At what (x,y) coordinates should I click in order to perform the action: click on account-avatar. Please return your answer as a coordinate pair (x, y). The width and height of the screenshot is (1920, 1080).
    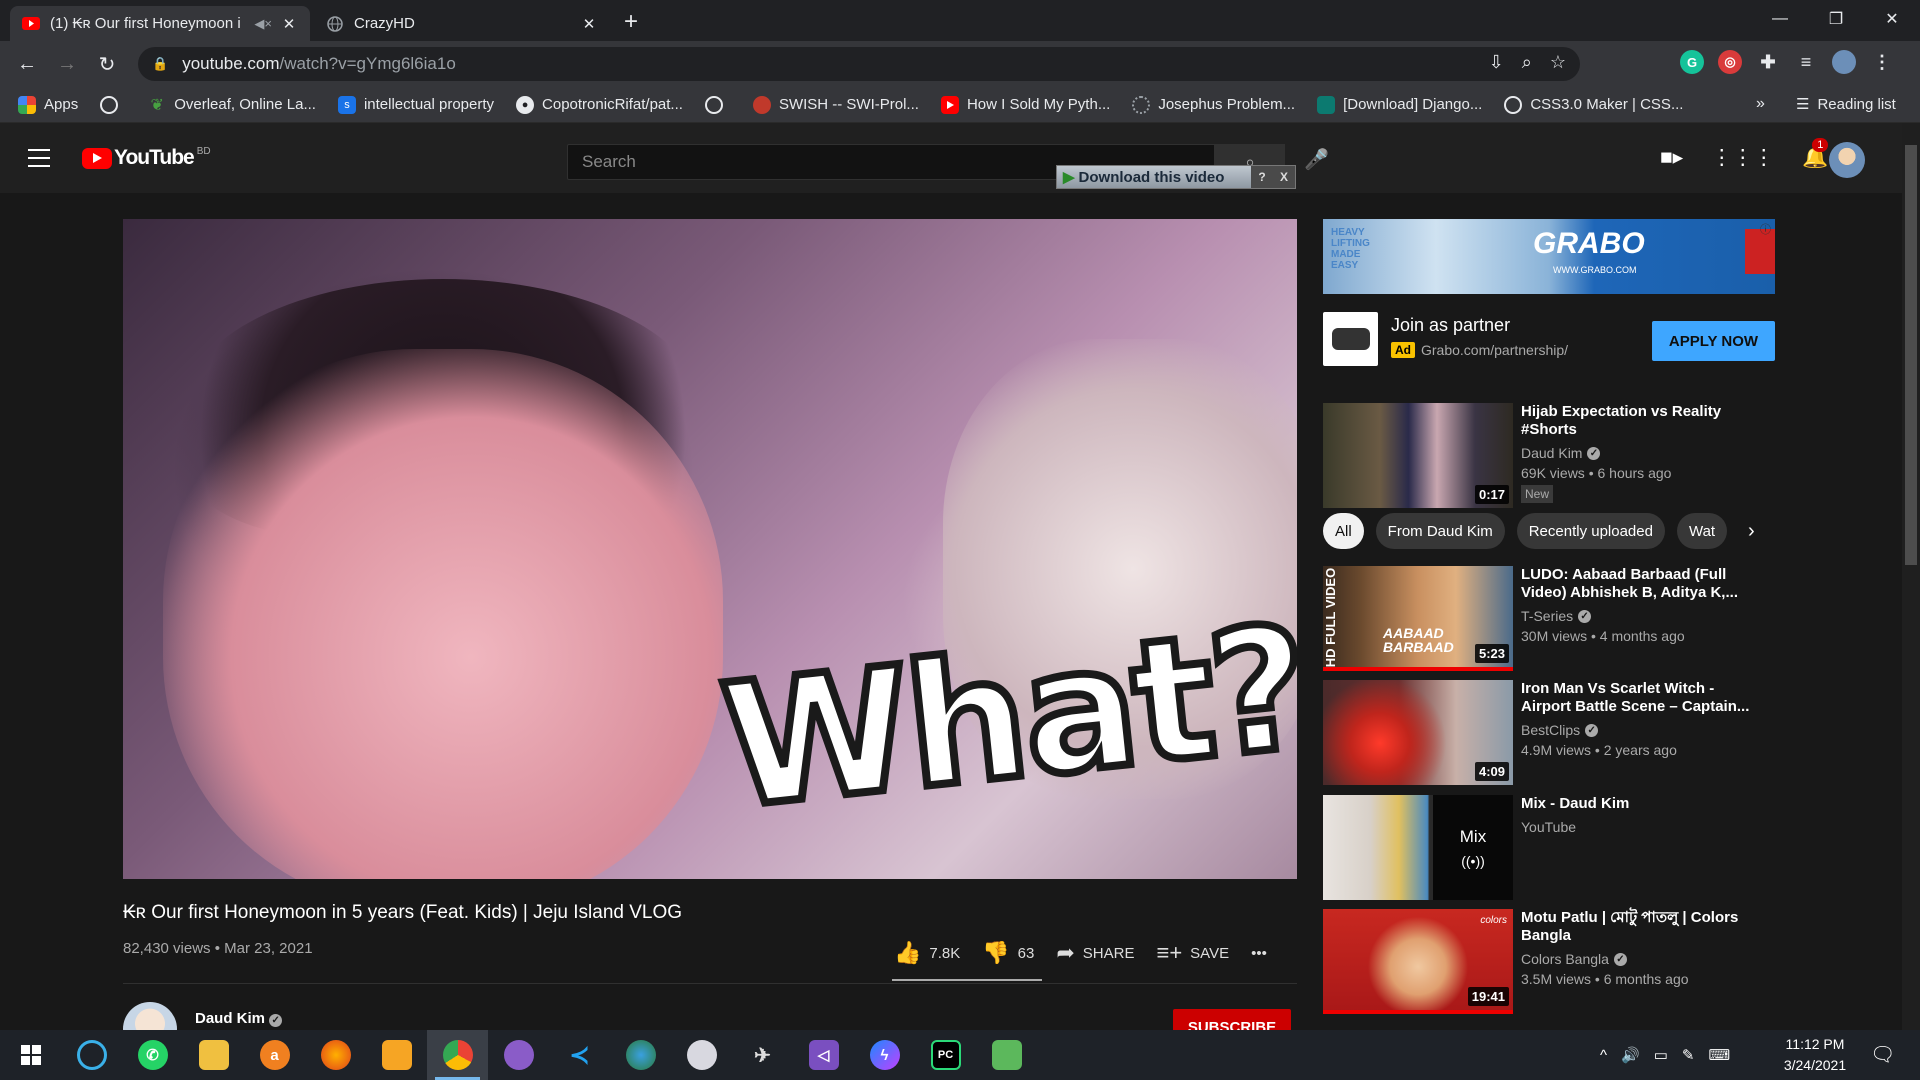
    Looking at the image, I should click on (1847, 160).